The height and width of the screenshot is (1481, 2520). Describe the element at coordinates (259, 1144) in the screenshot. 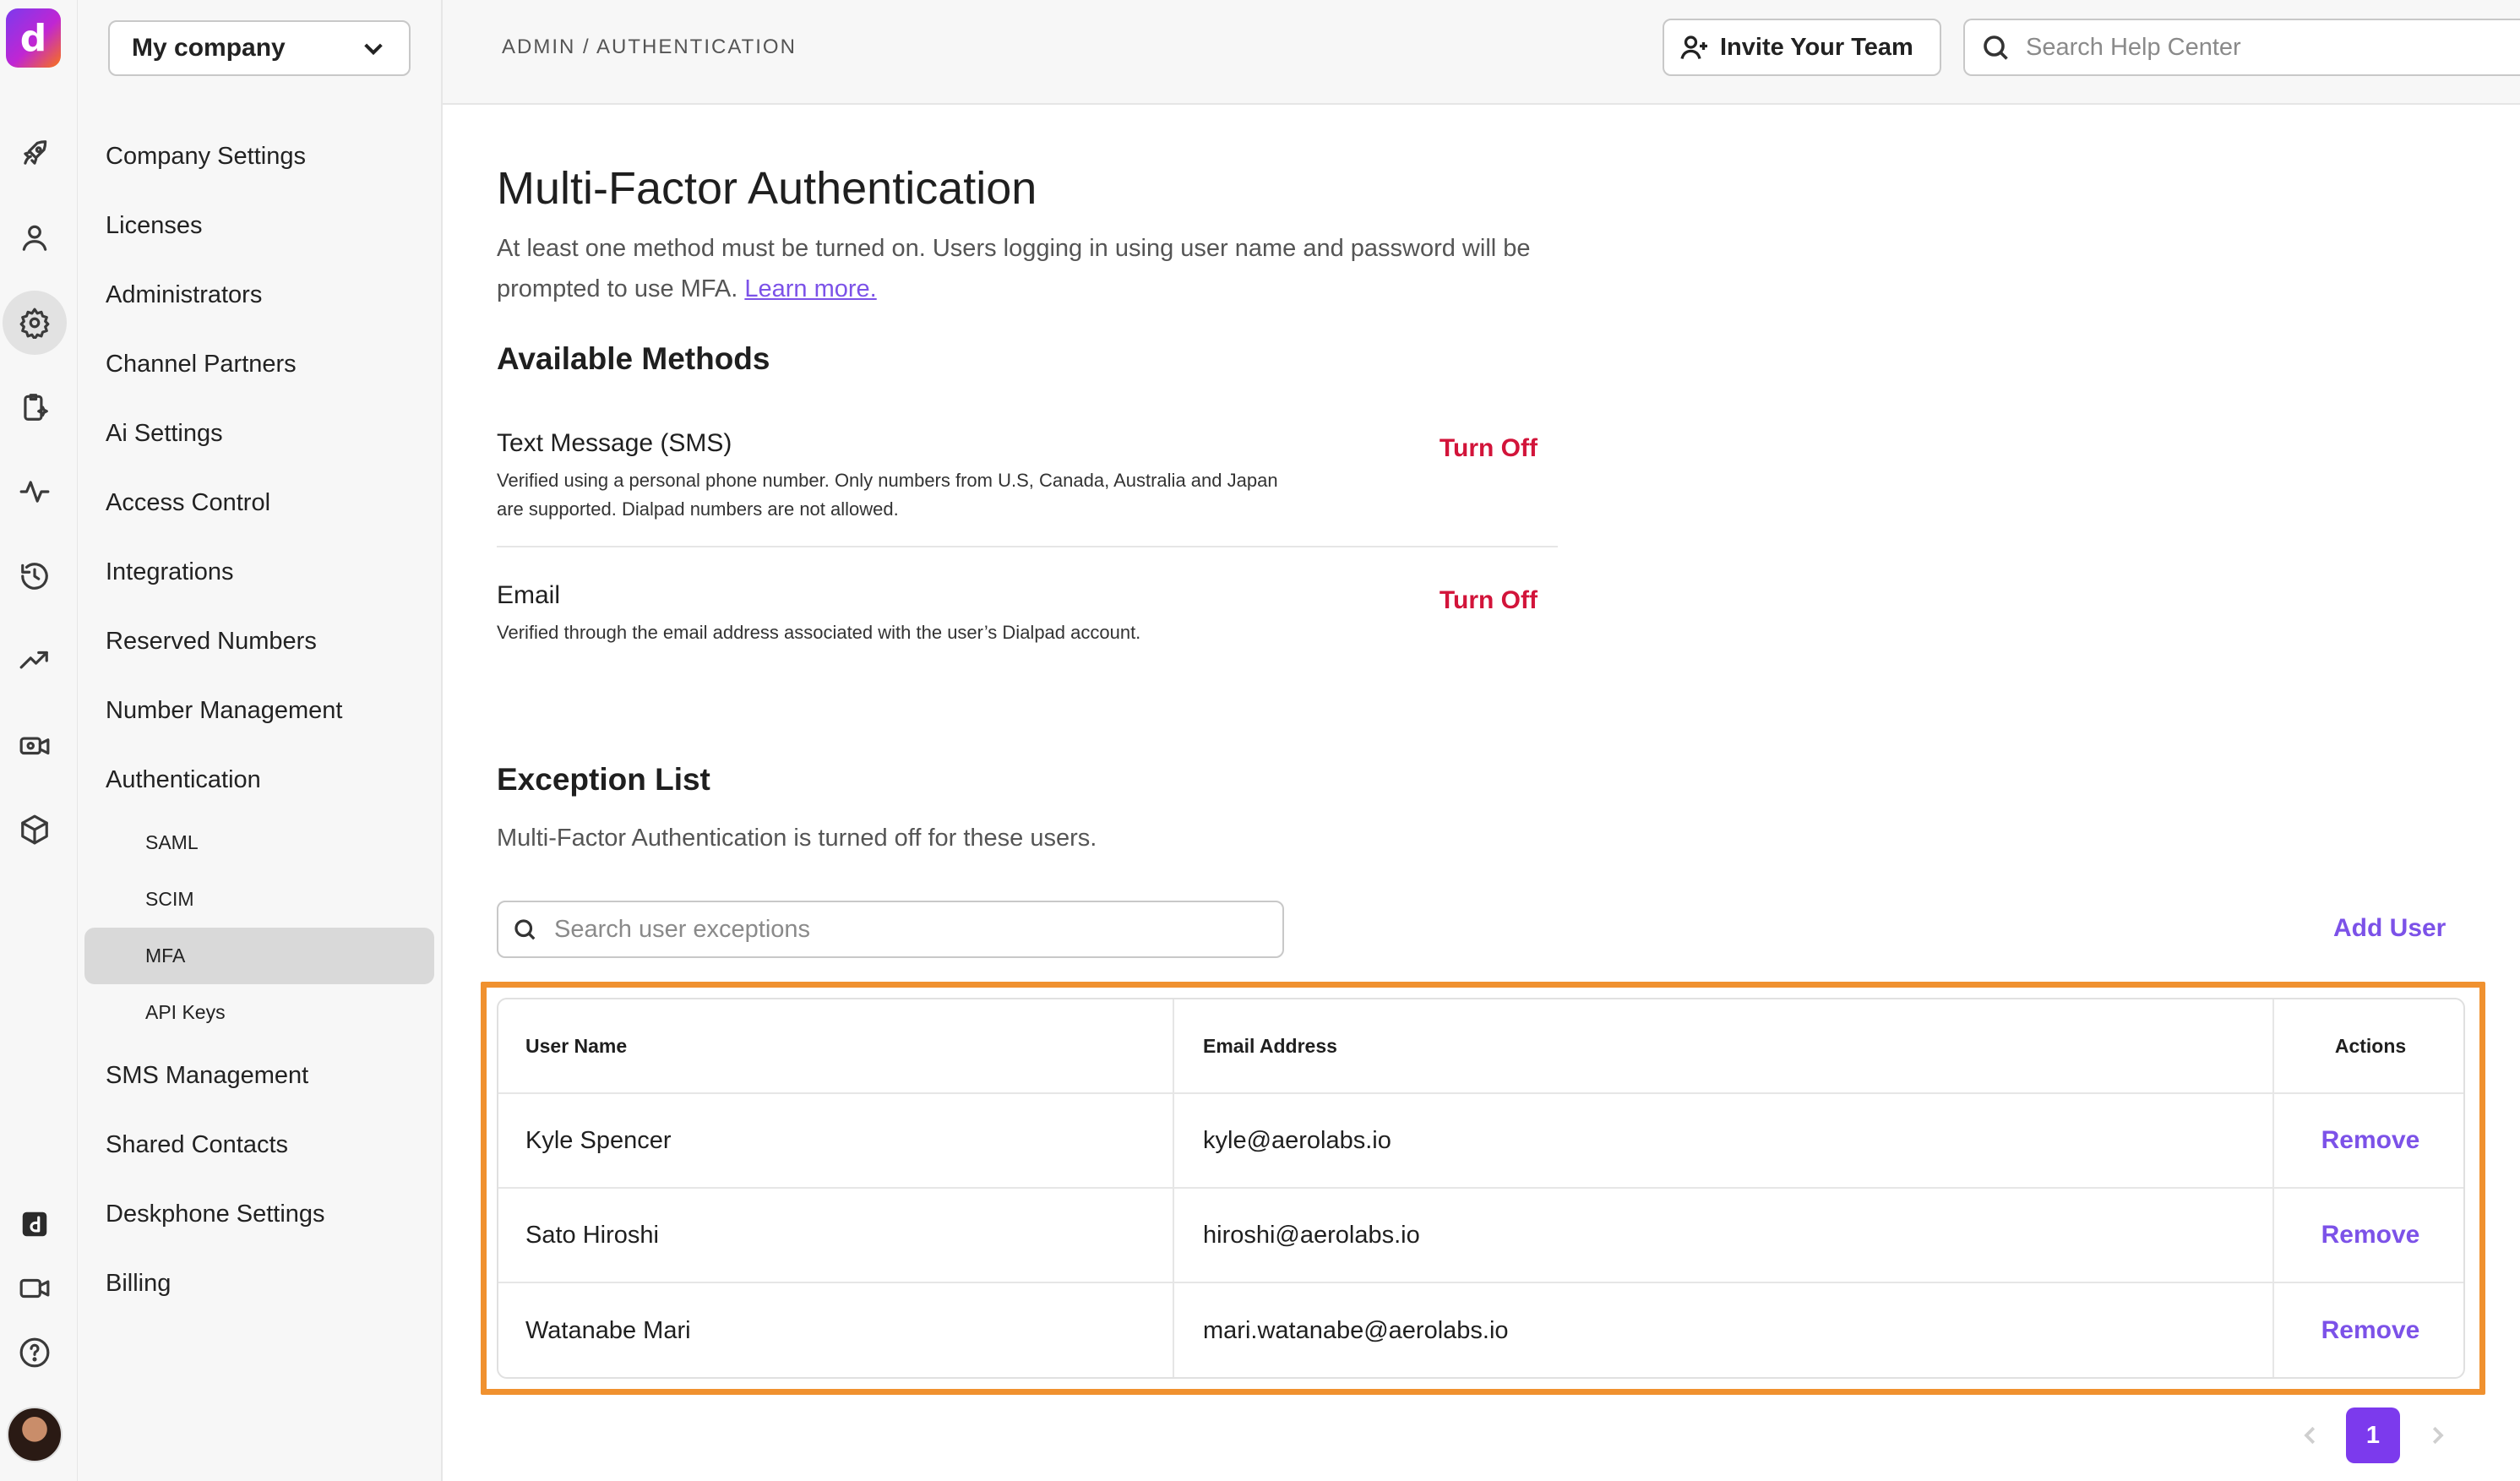

I see `sidebar-item-shared-contacts: Shared Contacts` at that location.